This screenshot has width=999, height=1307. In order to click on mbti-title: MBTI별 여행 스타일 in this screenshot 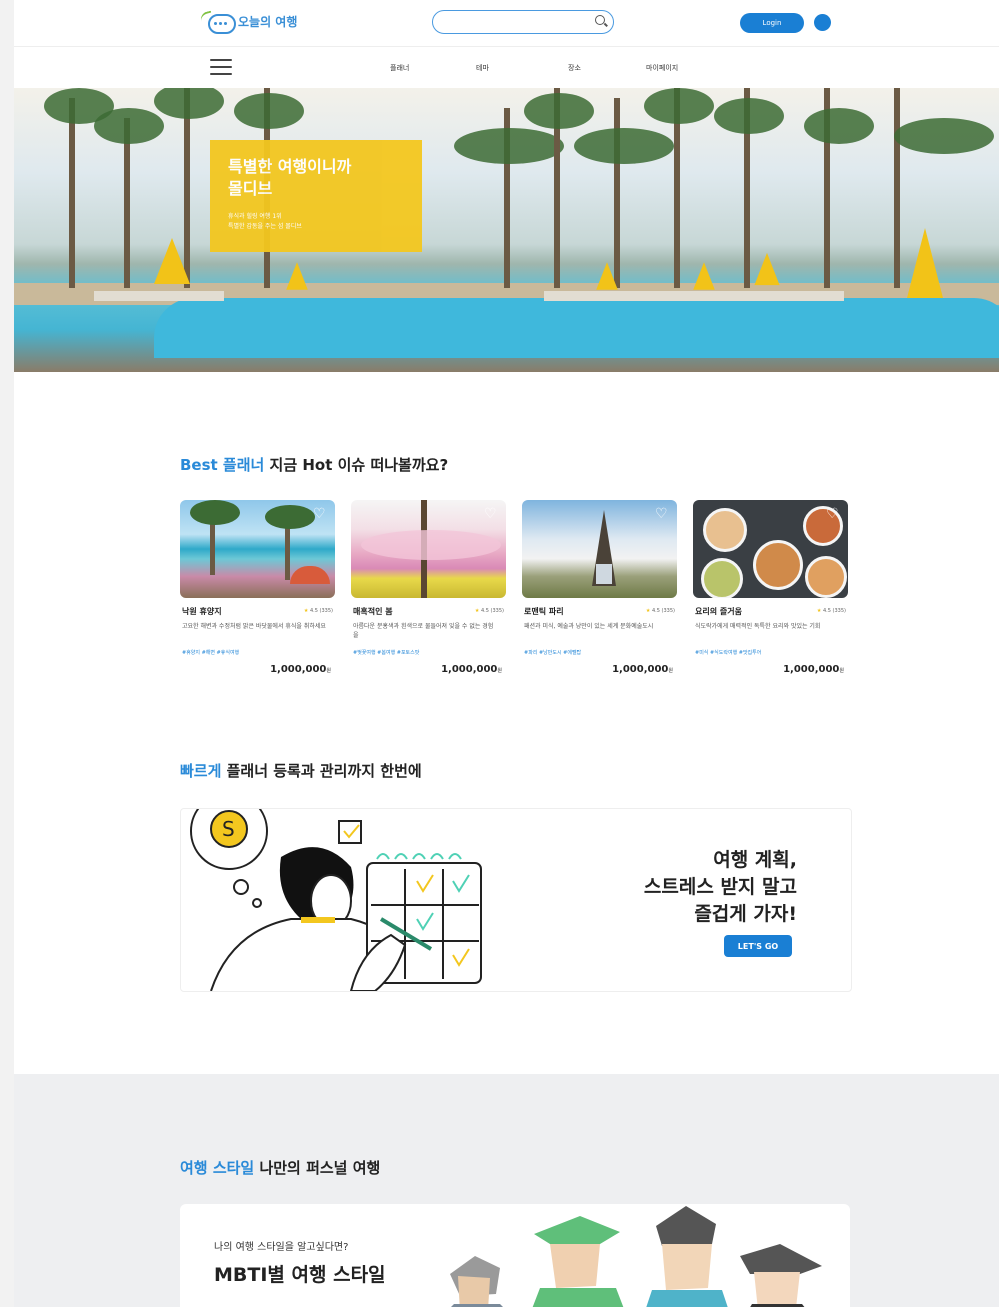, I will do `click(300, 1275)`.